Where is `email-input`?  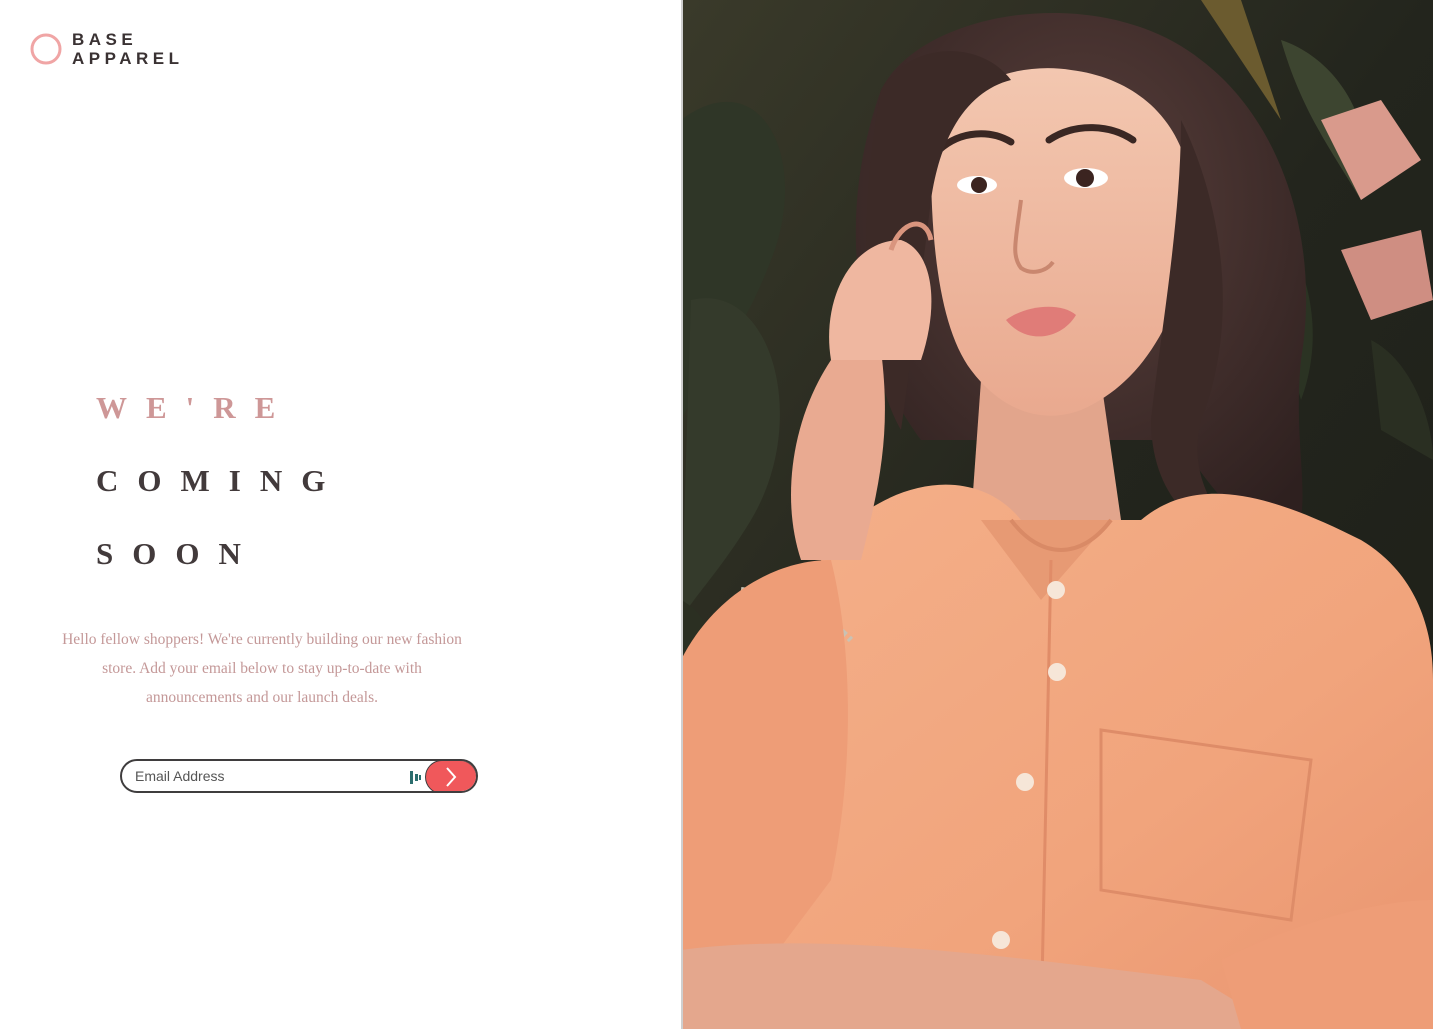
email-input is located at coordinates (278, 776).